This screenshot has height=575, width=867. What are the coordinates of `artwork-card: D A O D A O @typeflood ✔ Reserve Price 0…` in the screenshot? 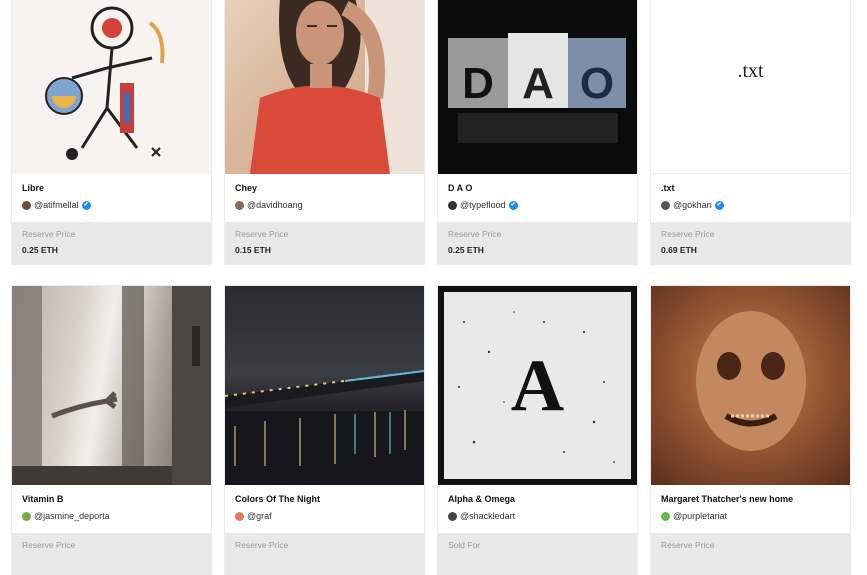 It's located at (537, 132).